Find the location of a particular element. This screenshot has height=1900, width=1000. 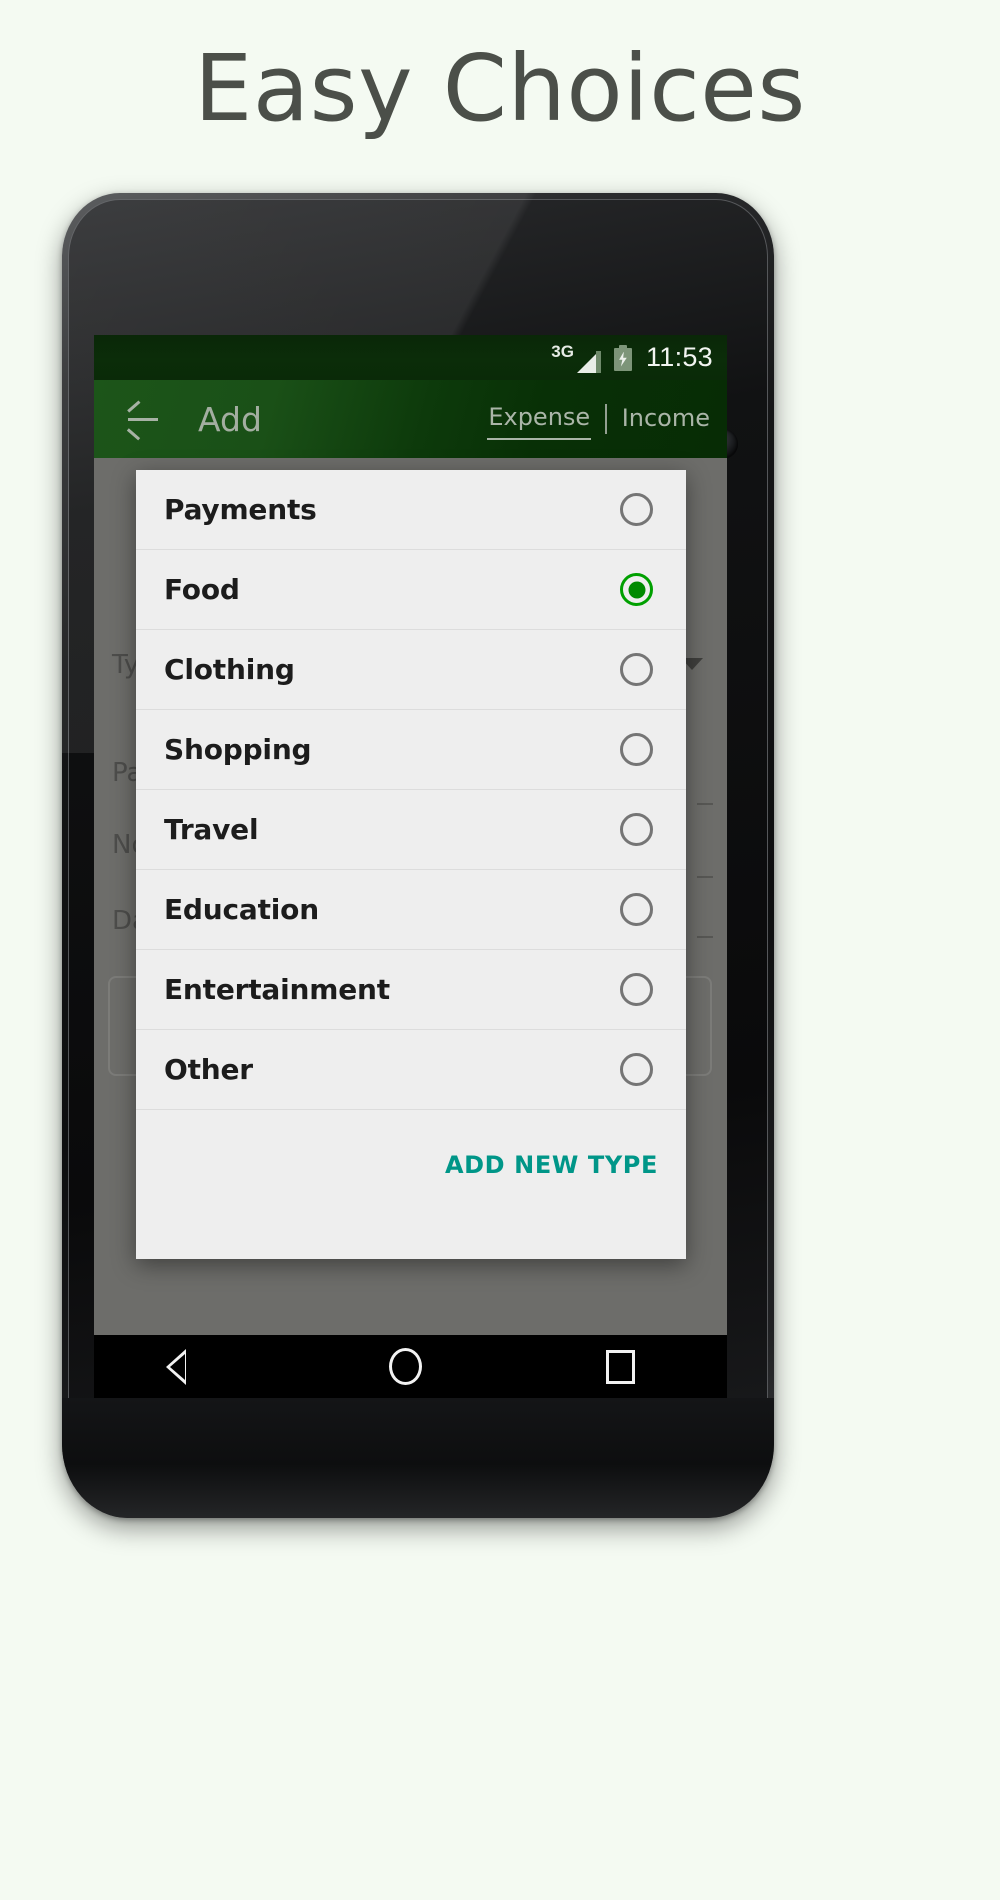

status-bar: 3G 11:53 is located at coordinates (410, 357).